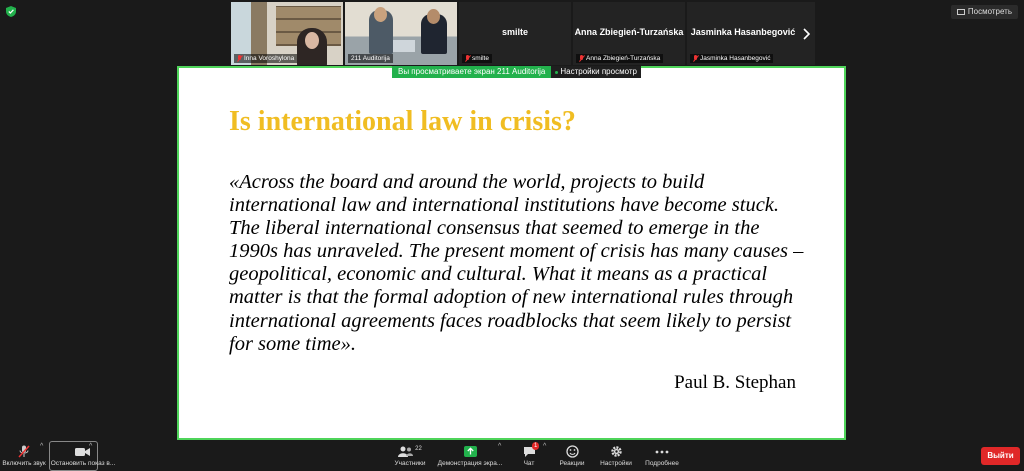  What do you see at coordinates (529, 463) in the screenshot?
I see `chat-label: Чат` at bounding box center [529, 463].